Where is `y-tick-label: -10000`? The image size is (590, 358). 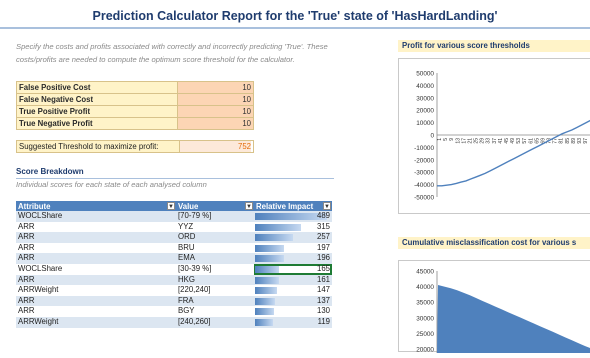 y-tick-label: -10000 is located at coordinates (424, 148).